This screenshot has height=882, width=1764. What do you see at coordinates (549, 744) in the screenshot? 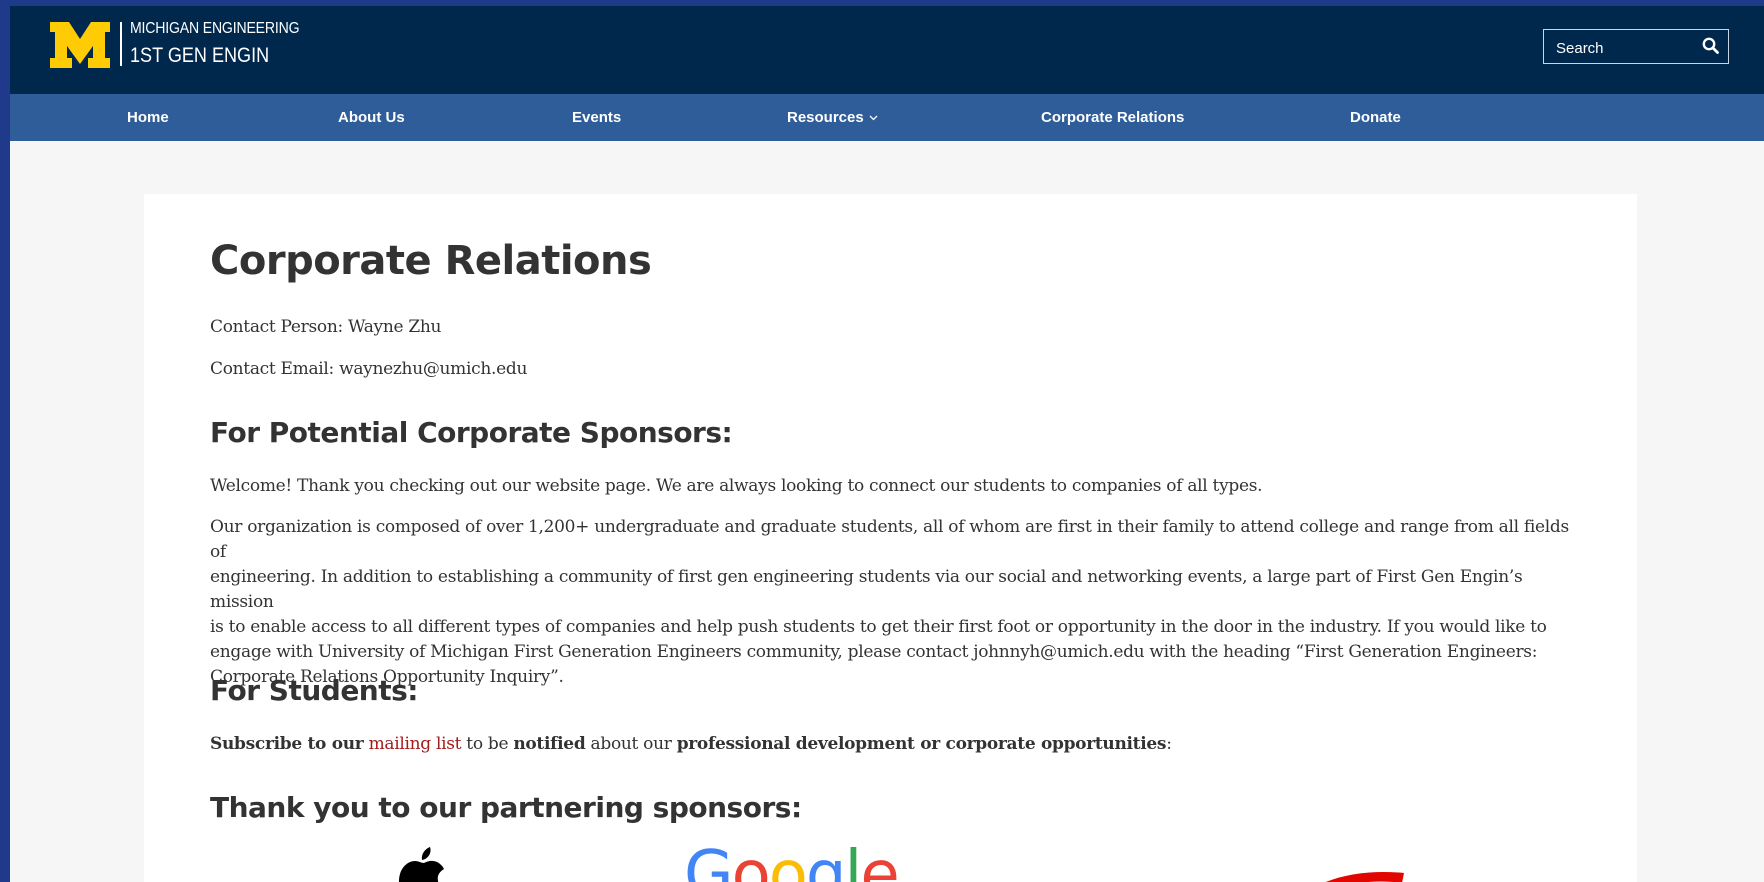
I see `subscribe-text: notified` at bounding box center [549, 744].